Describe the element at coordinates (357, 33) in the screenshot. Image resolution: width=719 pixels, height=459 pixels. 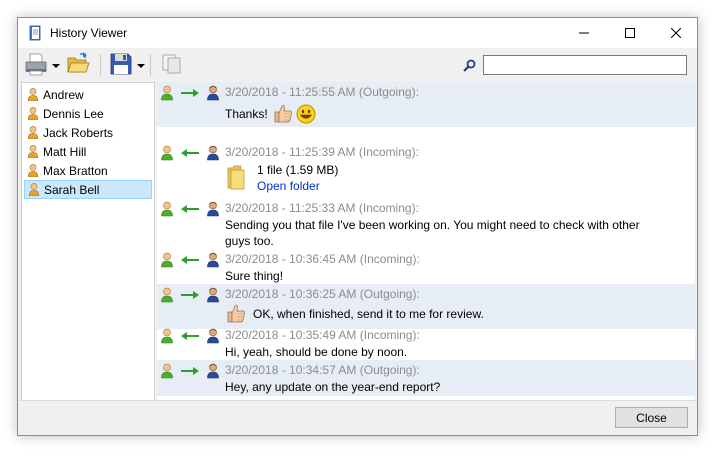
I see `title-bar: History Viewer` at that location.